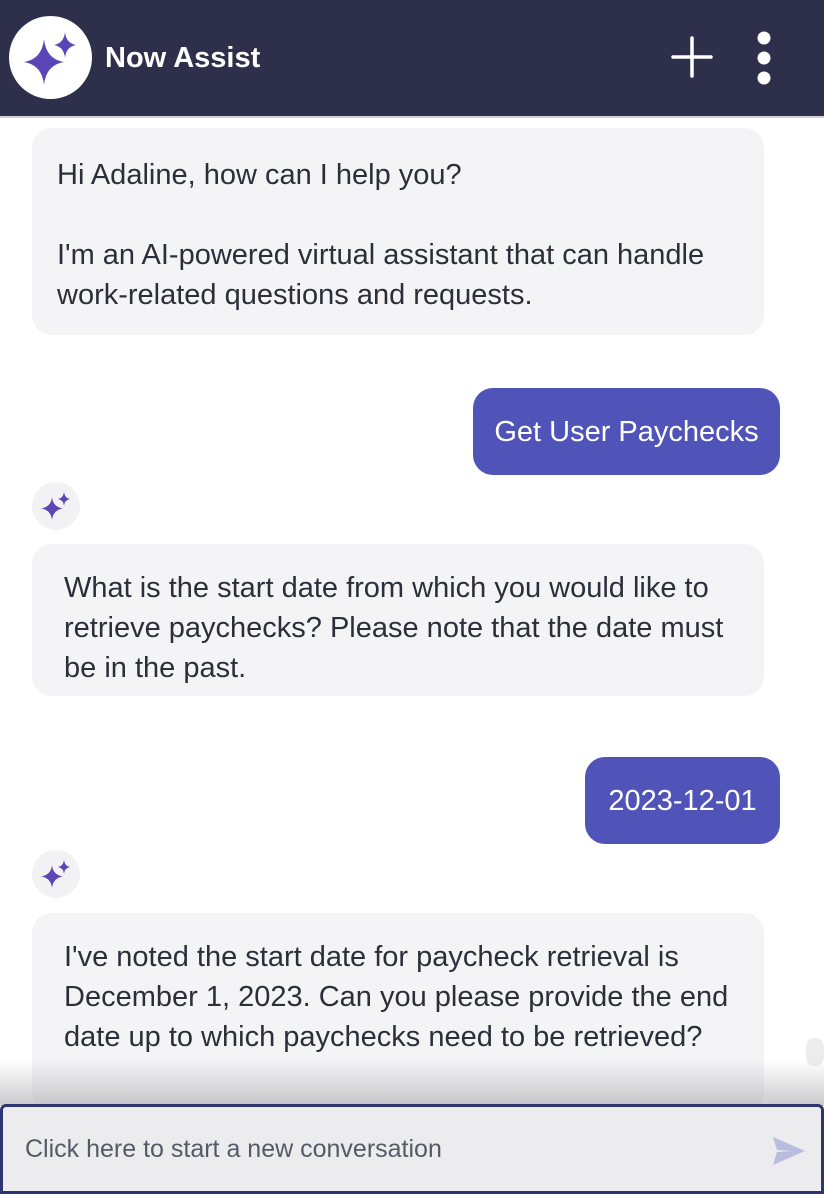 This screenshot has height=1194, width=824. I want to click on new-conversation-button, so click(692, 57).